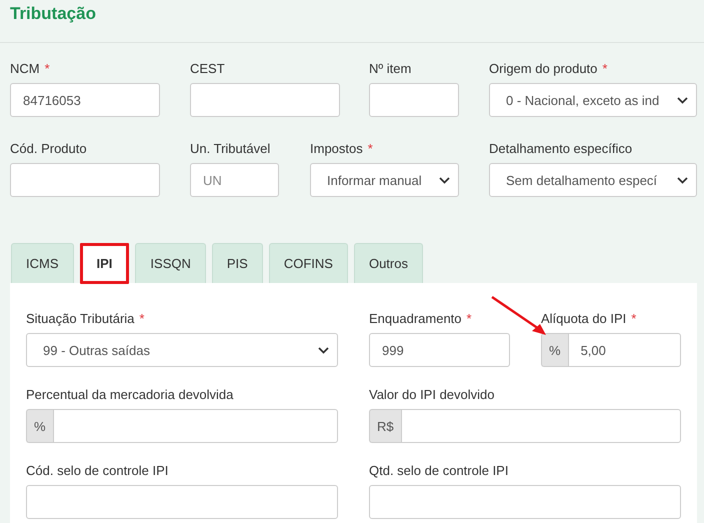  I want to click on field-label: Situação Tributária, so click(80, 318).